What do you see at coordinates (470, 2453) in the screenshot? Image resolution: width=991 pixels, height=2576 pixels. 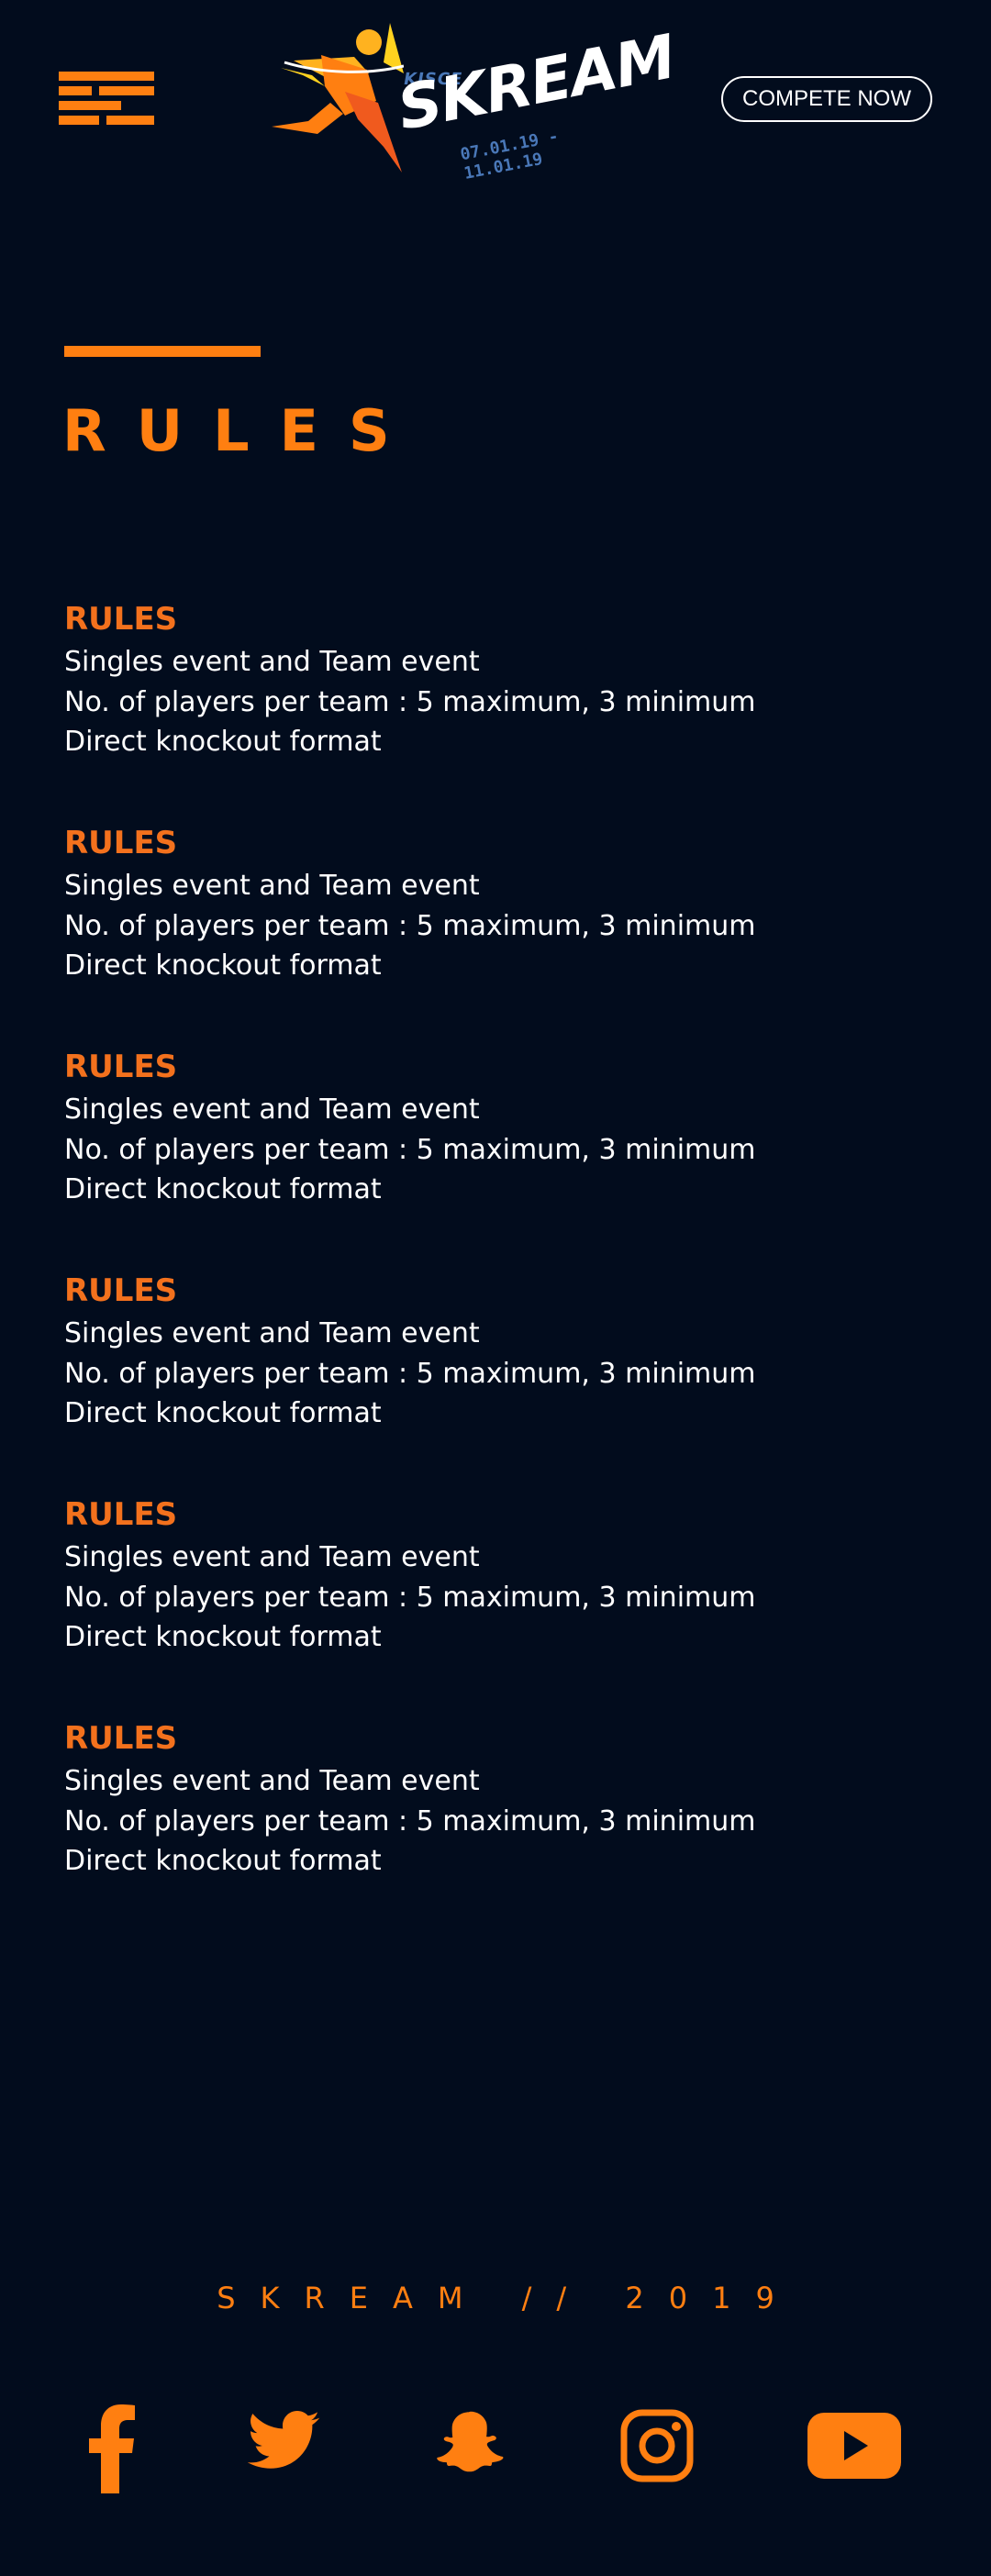 I see `snapchat-icon` at bounding box center [470, 2453].